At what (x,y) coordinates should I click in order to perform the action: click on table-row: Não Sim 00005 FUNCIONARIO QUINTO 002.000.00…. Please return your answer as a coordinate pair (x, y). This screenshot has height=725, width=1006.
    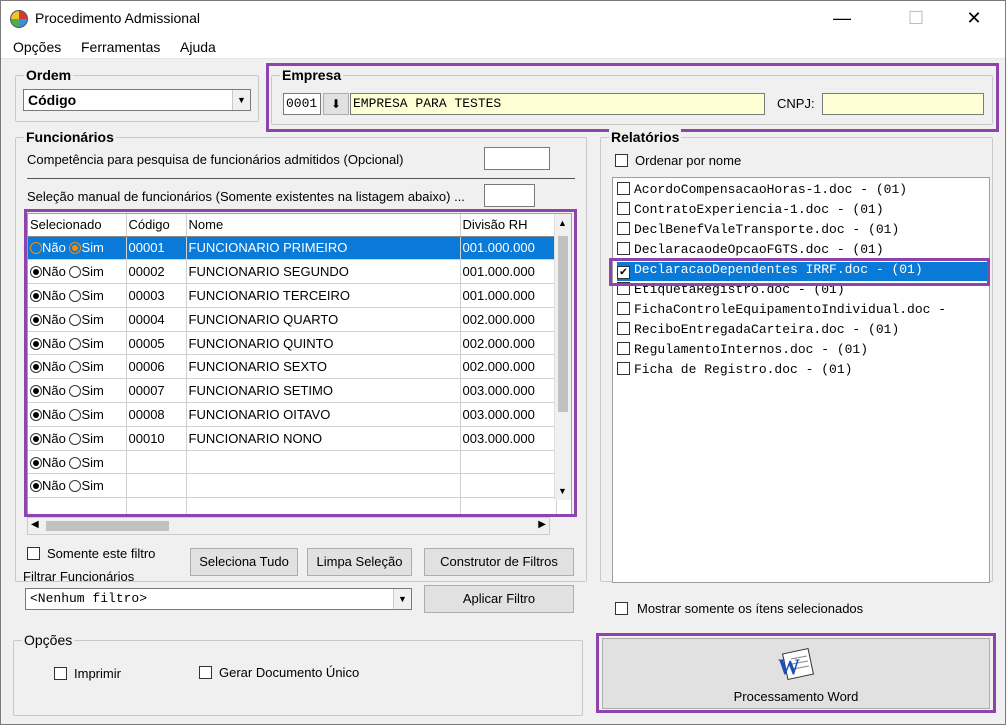
    Looking at the image, I should click on (292, 343).